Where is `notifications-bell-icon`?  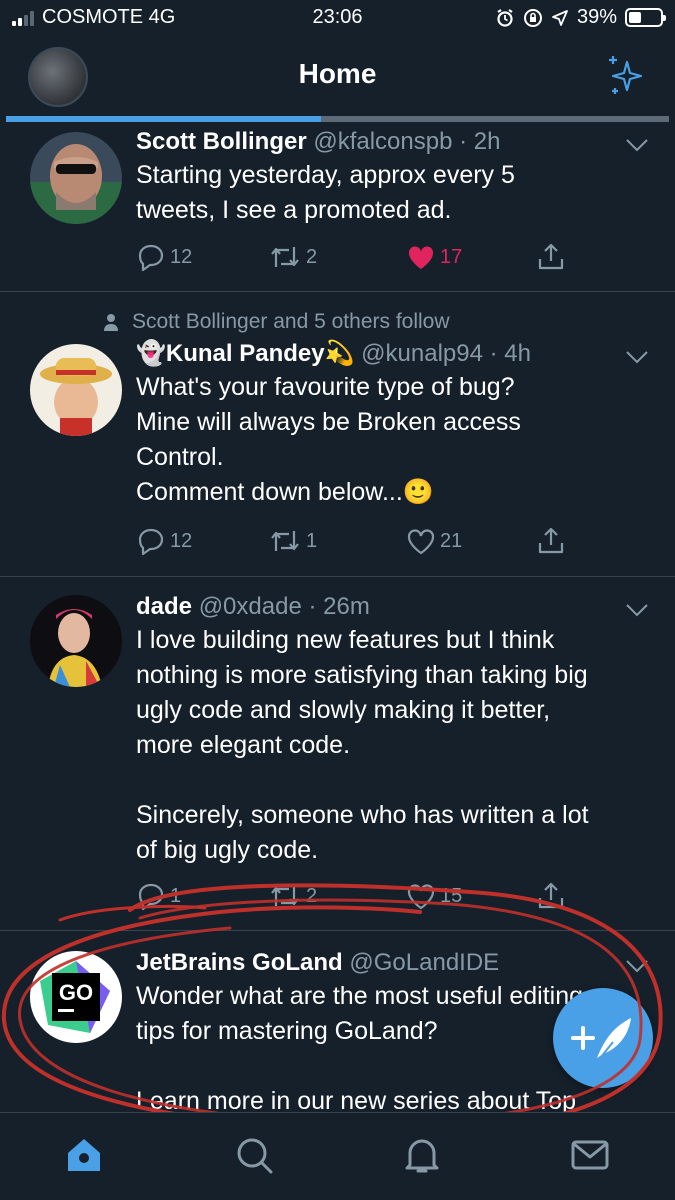 notifications-bell-icon is located at coordinates (422, 1155).